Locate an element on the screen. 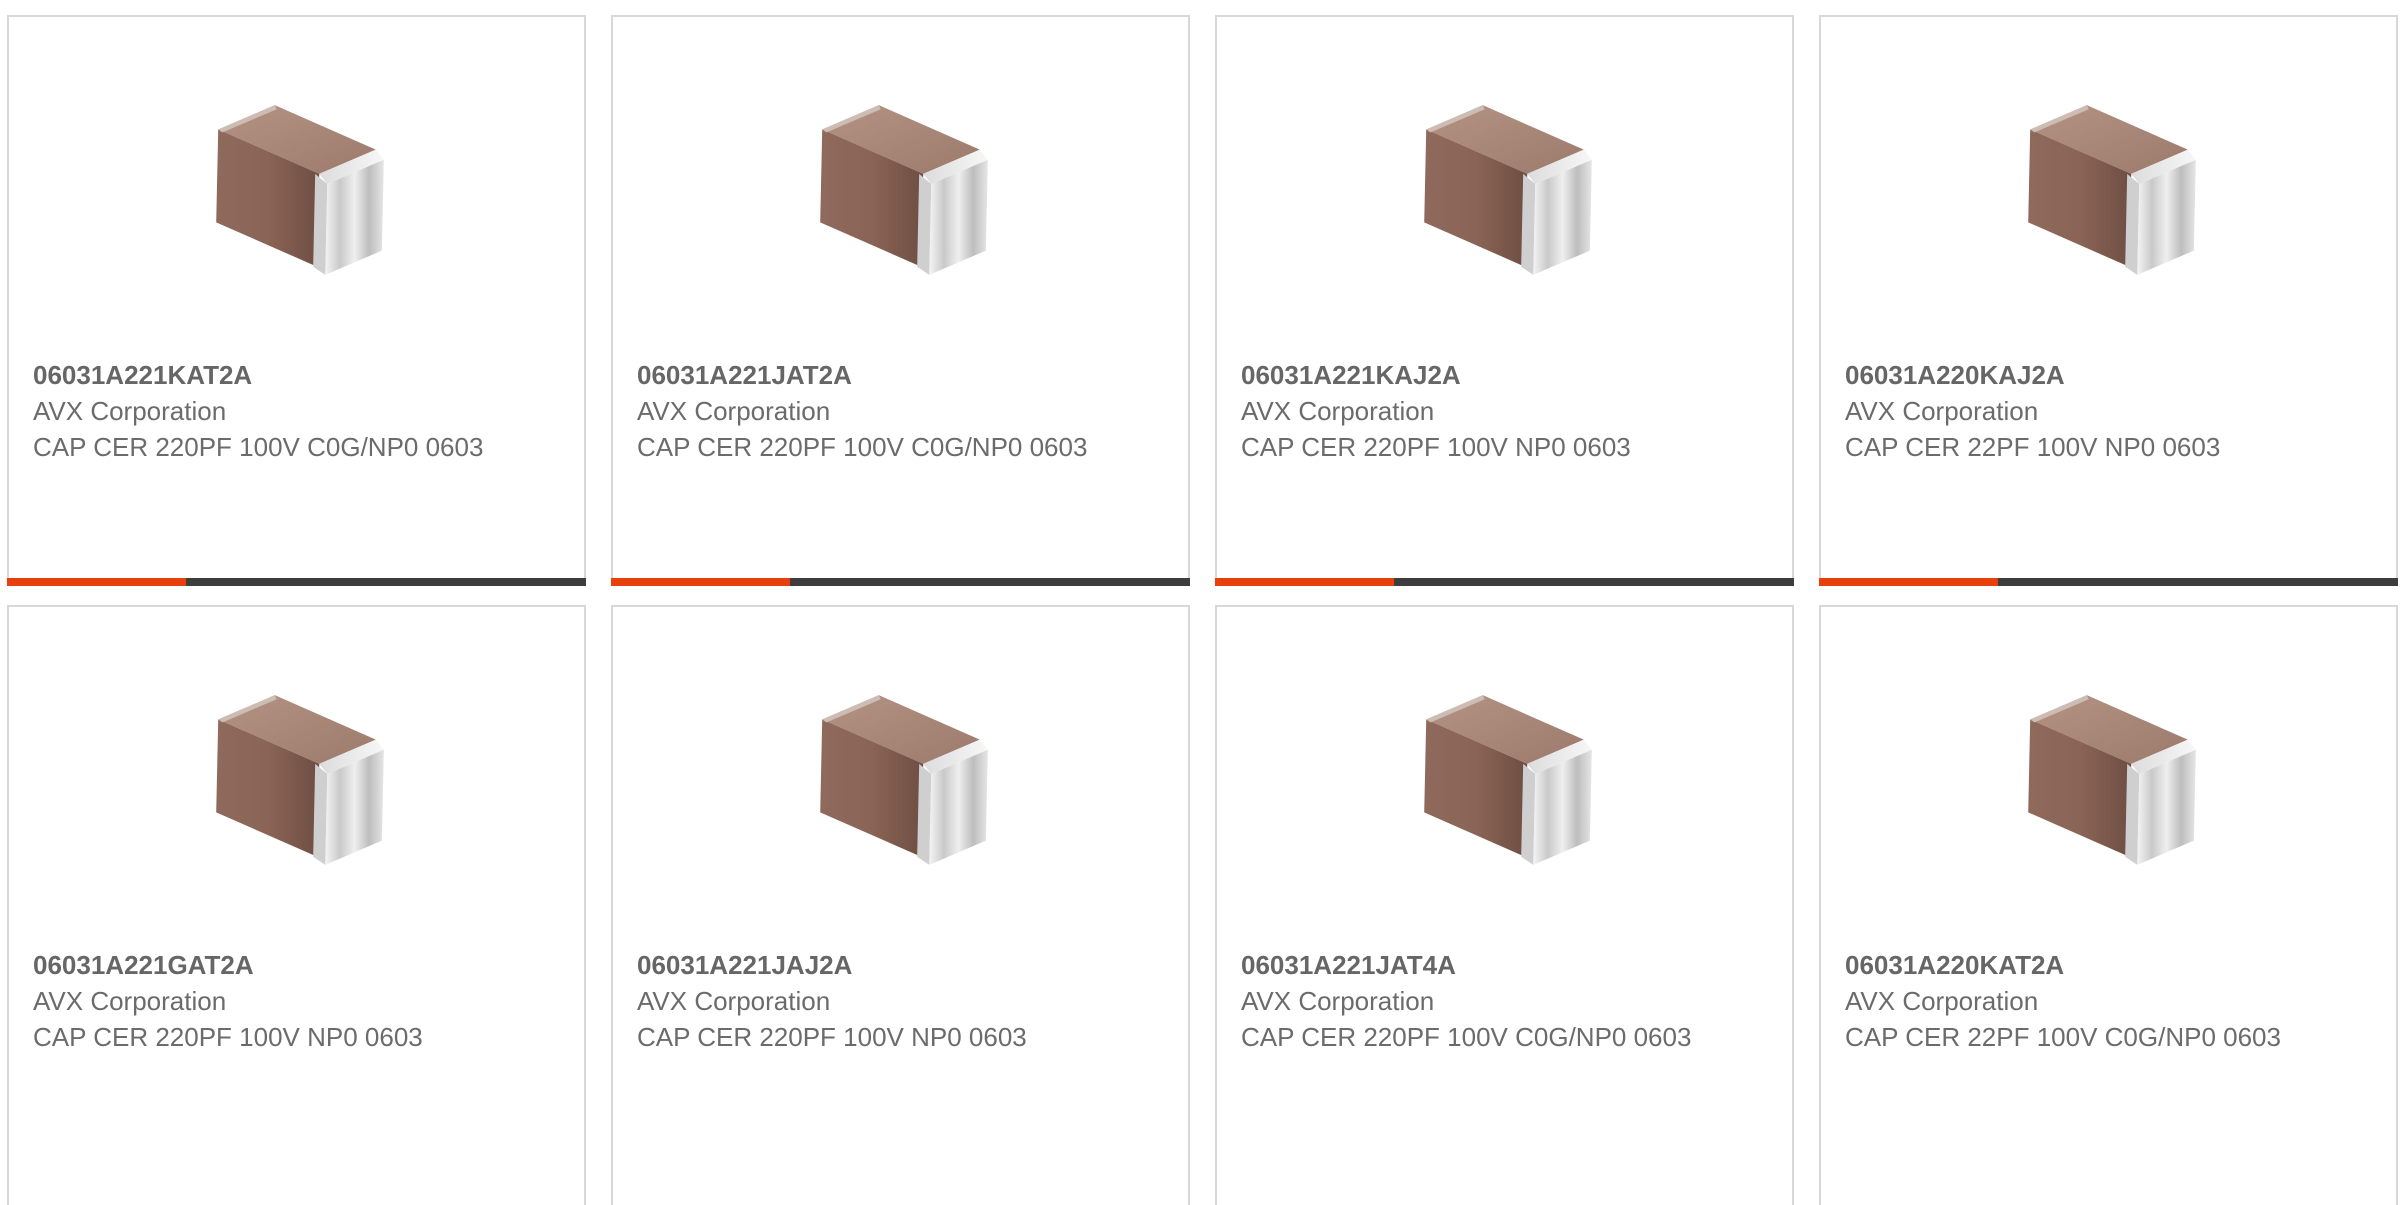  part-number: 06031A221KAT2A is located at coordinates (268, 375).